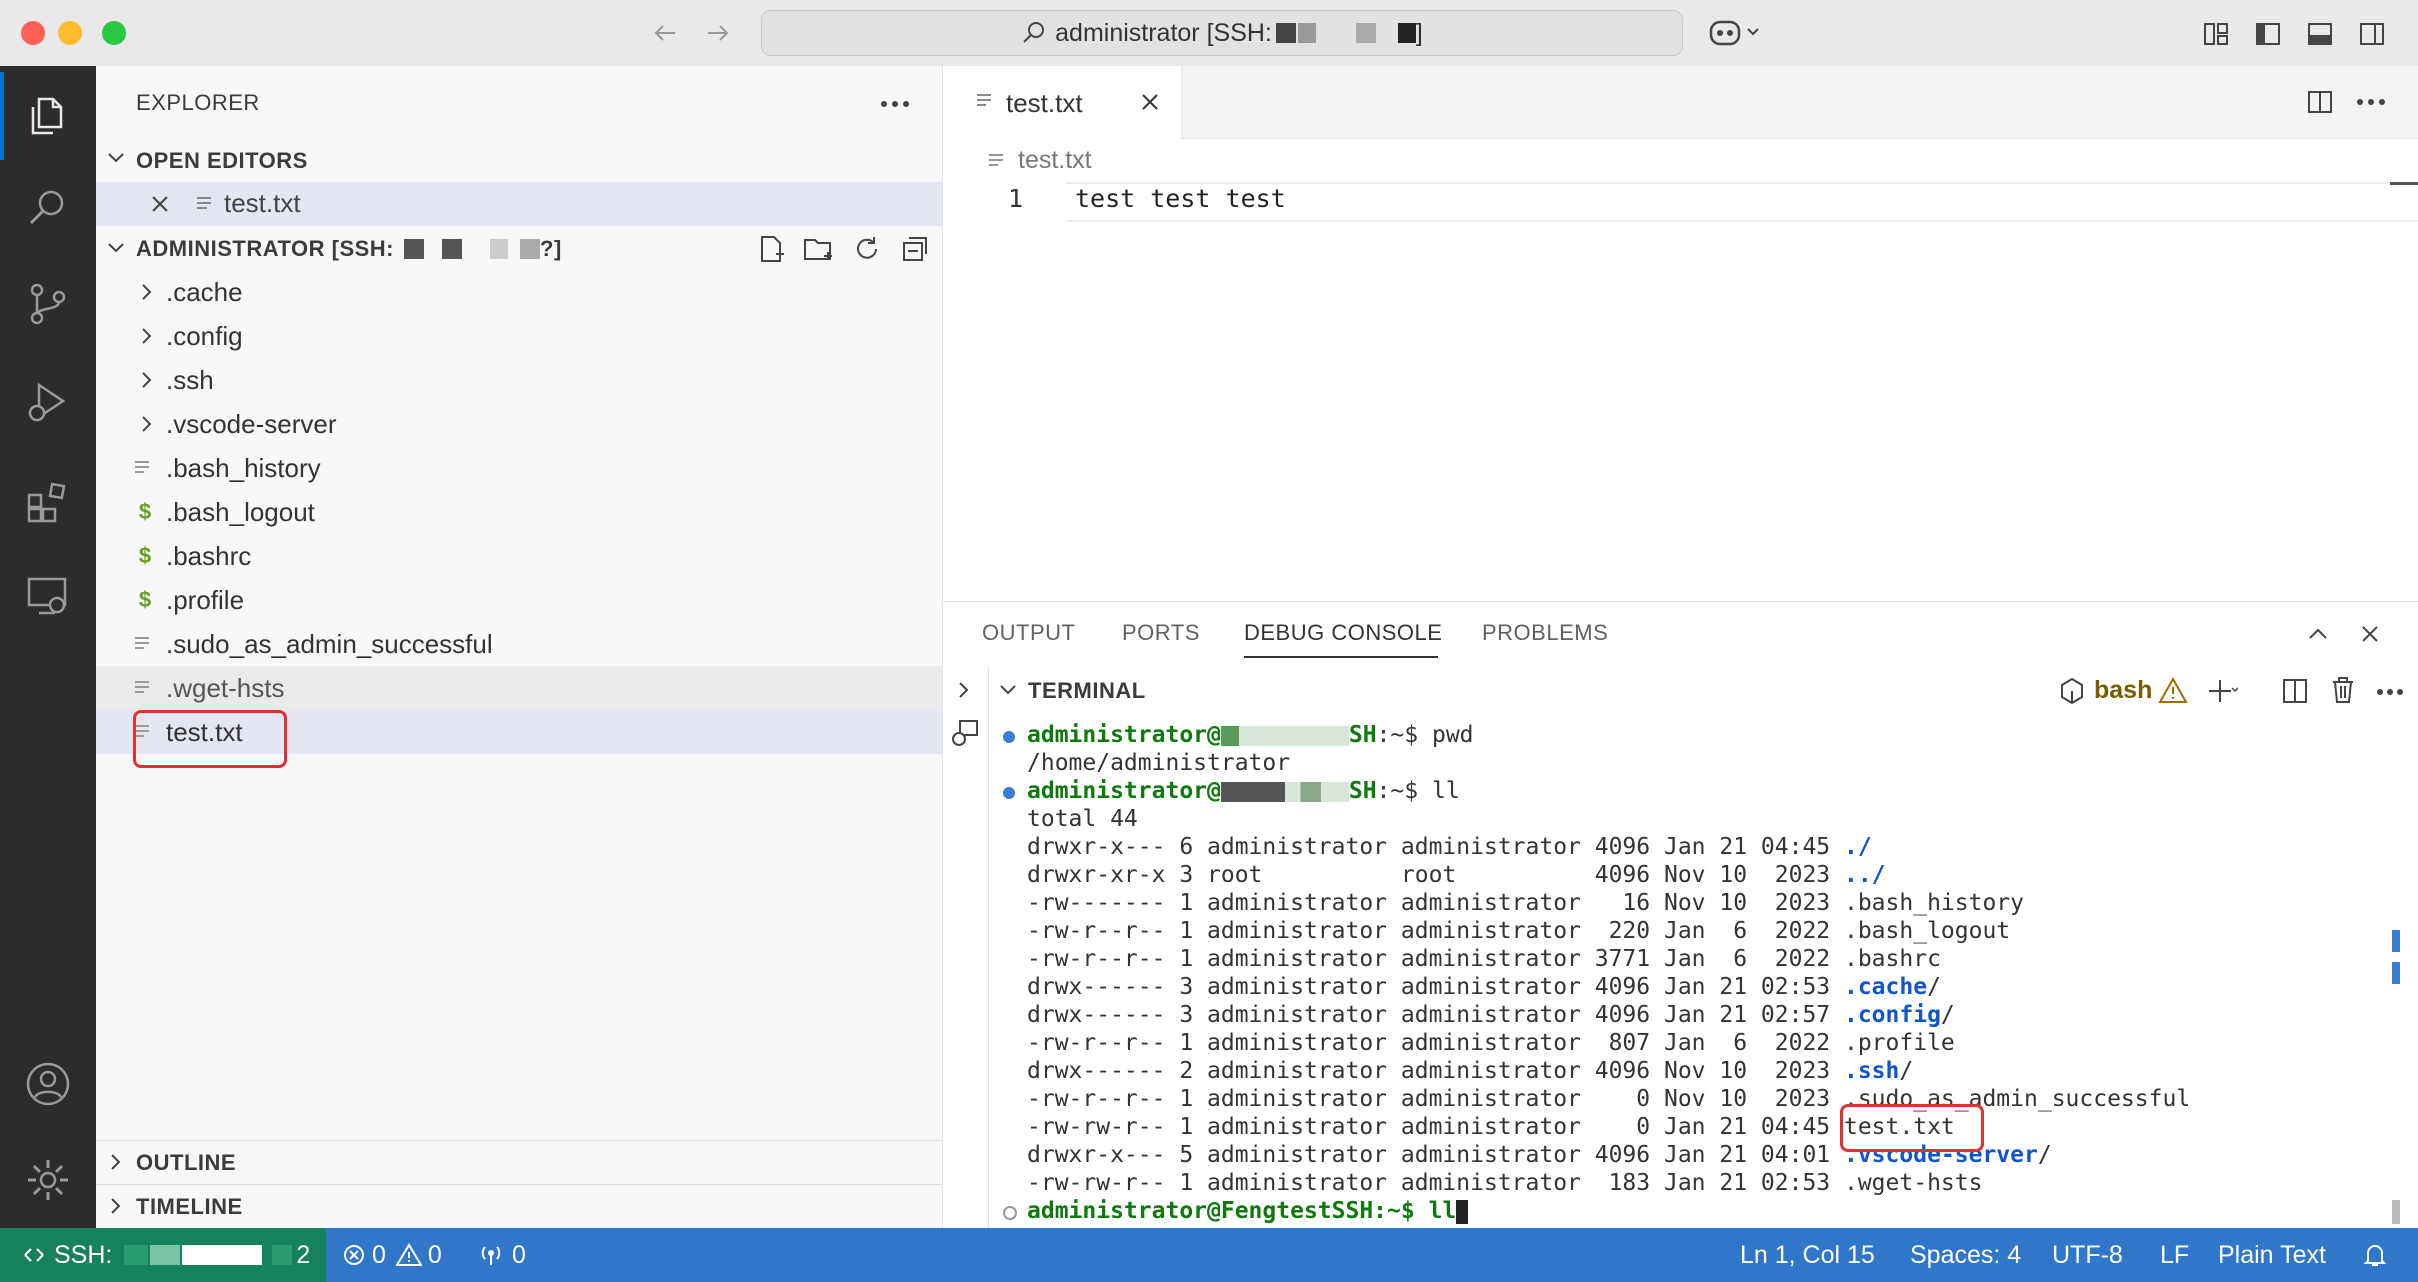 Image resolution: width=2418 pixels, height=1282 pixels. I want to click on ports-status: 0, so click(502, 1255).